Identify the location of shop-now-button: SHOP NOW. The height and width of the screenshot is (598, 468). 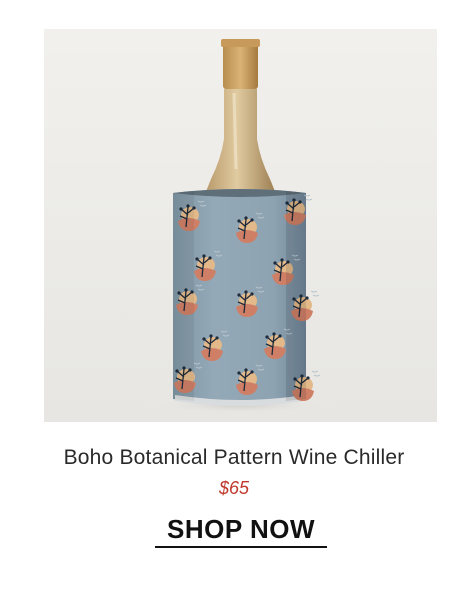
(241, 530).